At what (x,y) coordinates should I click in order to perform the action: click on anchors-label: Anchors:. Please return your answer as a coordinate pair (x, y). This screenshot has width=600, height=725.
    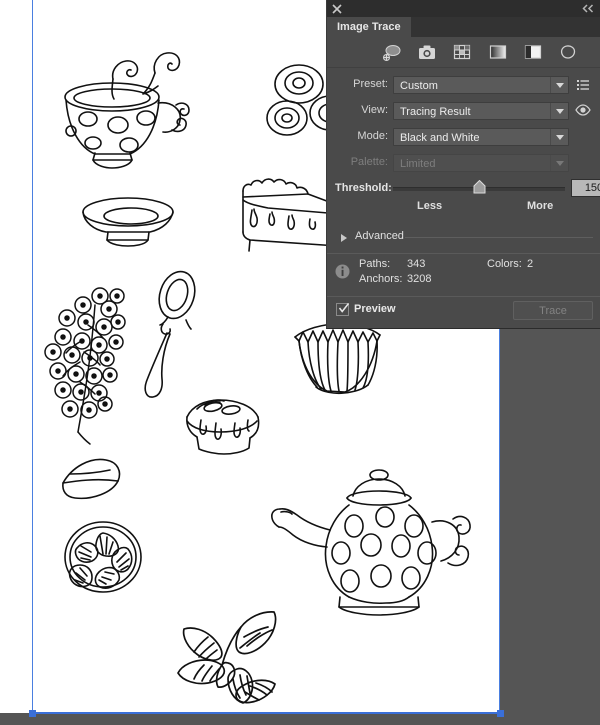
    Looking at the image, I should click on (381, 279).